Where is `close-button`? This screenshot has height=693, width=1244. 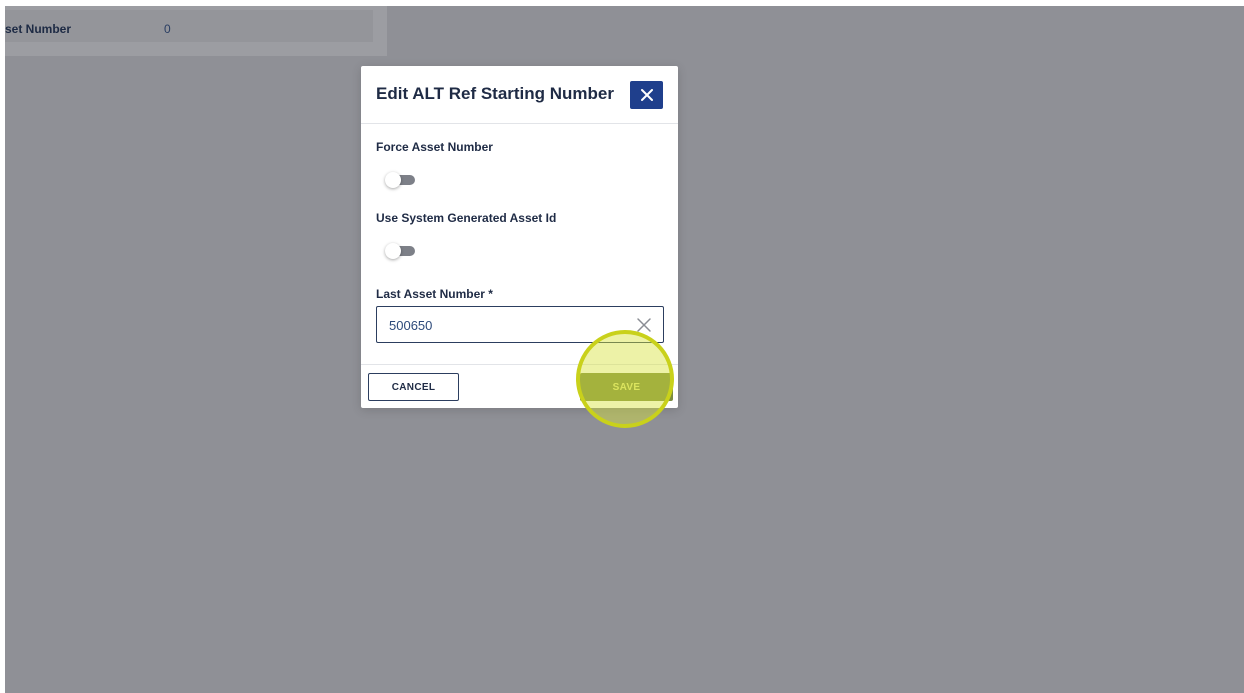
close-button is located at coordinates (646, 95).